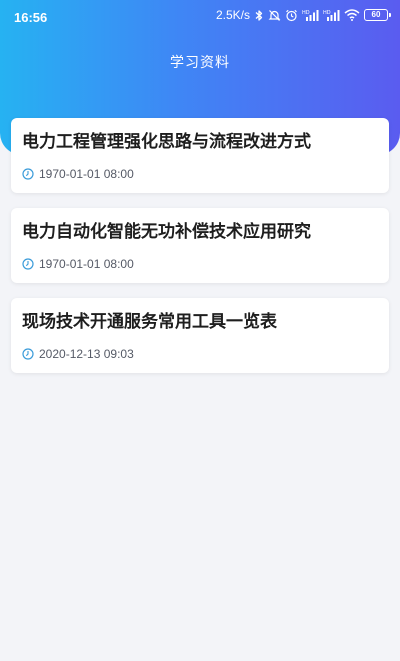 This screenshot has height=661, width=400. What do you see at coordinates (352, 15) in the screenshot?
I see `wifi-icon` at bounding box center [352, 15].